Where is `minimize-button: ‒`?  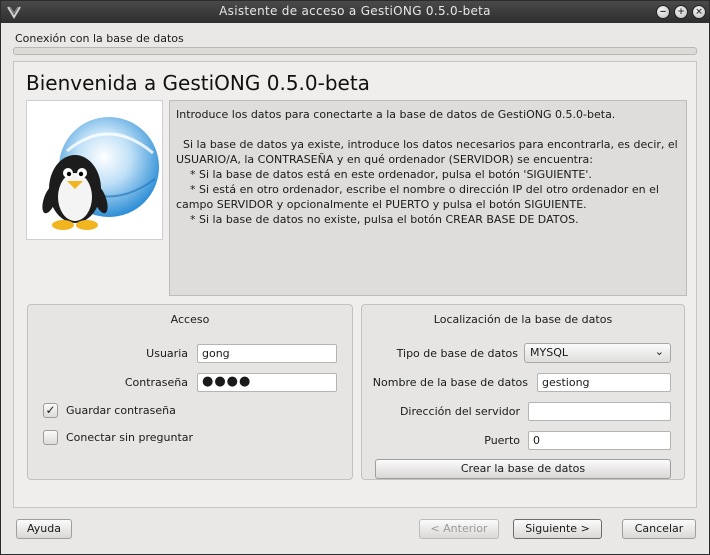
minimize-button: ‒ is located at coordinates (663, 12).